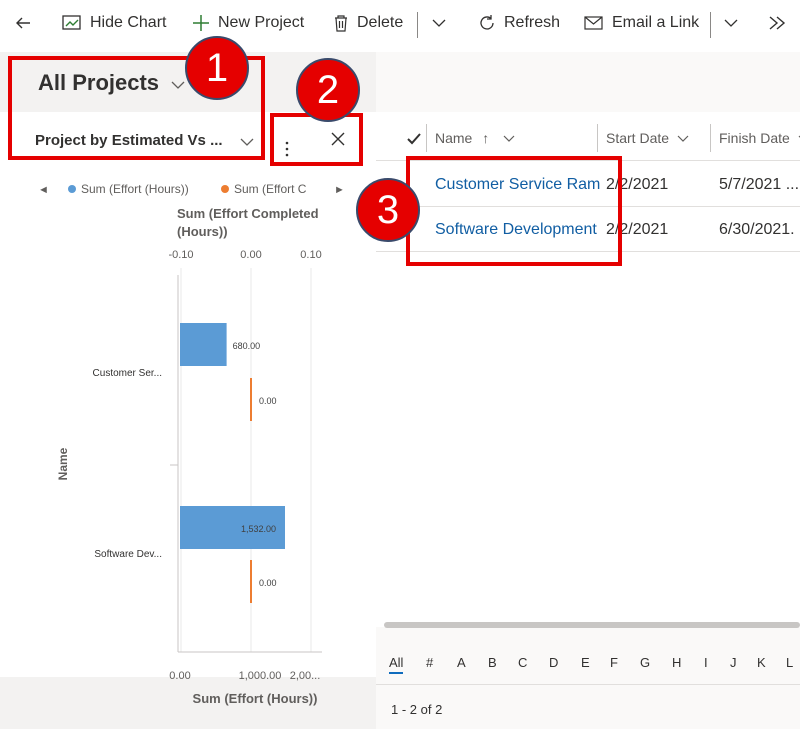  What do you see at coordinates (614, 662) in the screenshot?
I see `alpha-filter-item: F` at bounding box center [614, 662].